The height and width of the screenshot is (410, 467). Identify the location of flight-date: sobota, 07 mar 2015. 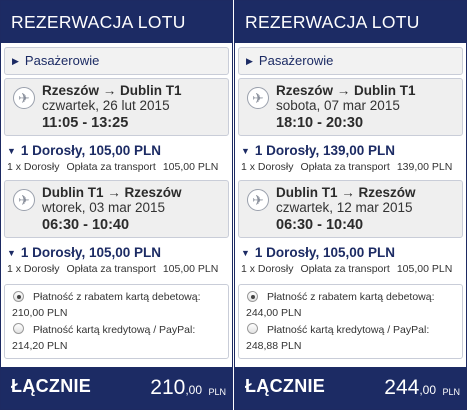
(338, 105).